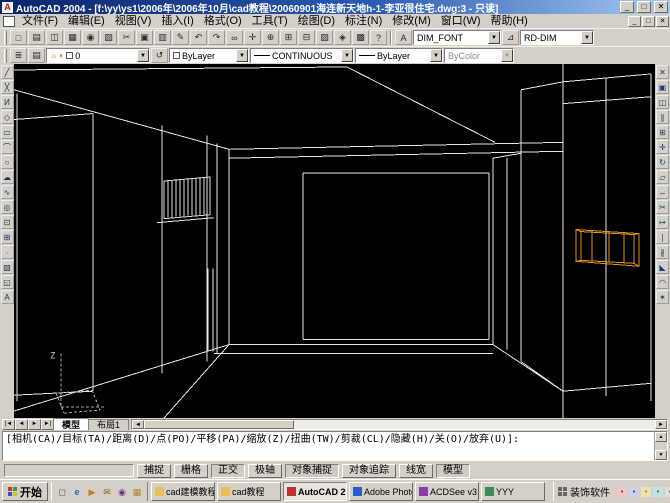 The image size is (670, 503). What do you see at coordinates (7, 237) in the screenshot?
I see `make-block-button: ⊞` at bounding box center [7, 237].